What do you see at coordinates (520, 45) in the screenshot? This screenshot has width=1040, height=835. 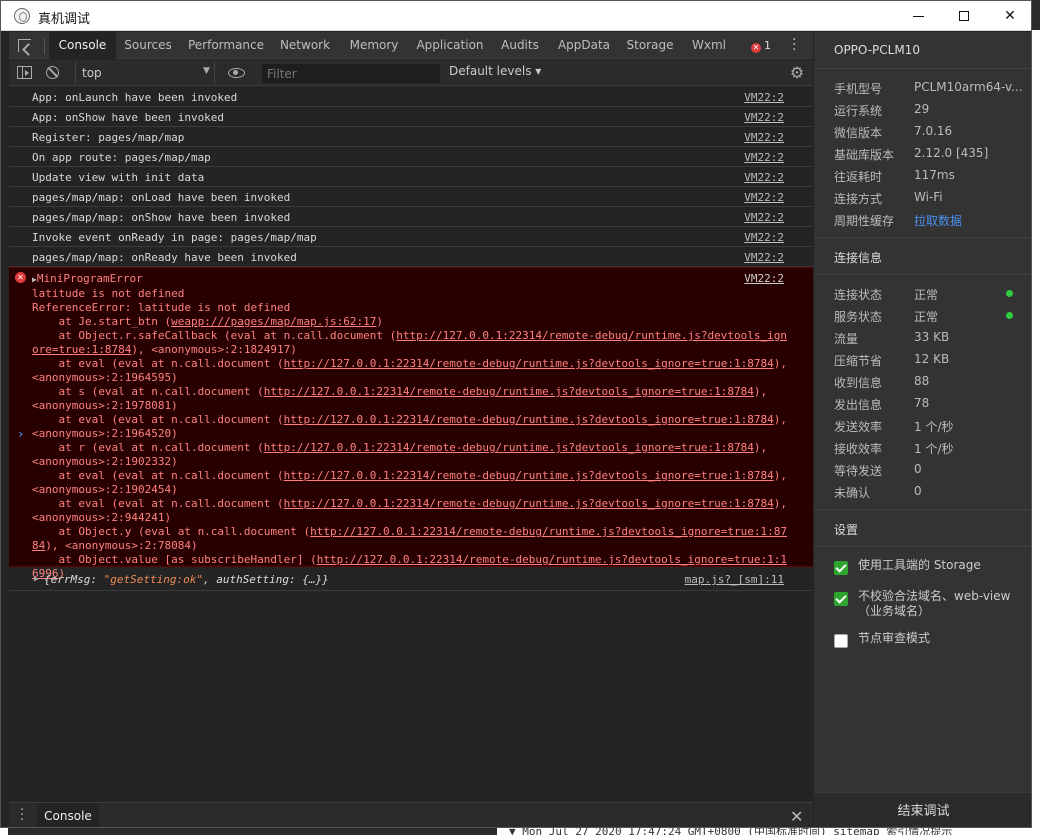 I see `tab-audits: Audits` at bounding box center [520, 45].